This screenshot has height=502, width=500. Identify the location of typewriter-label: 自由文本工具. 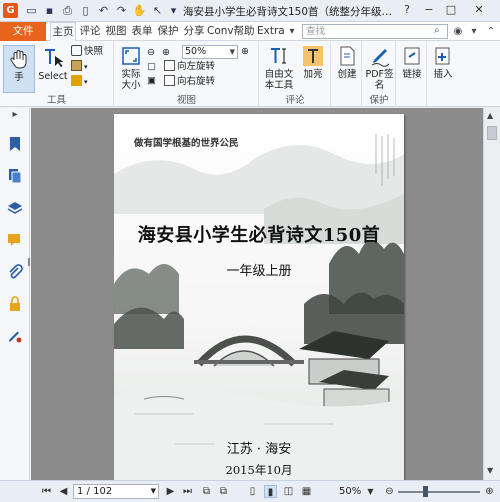
(279, 80).